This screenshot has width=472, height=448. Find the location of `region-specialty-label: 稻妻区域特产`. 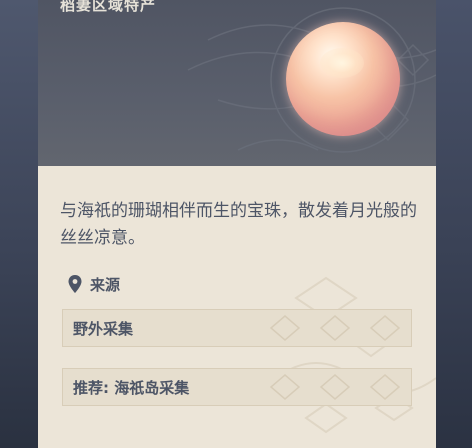

region-specialty-label: 稻妻区域特产 is located at coordinates (108, 7).